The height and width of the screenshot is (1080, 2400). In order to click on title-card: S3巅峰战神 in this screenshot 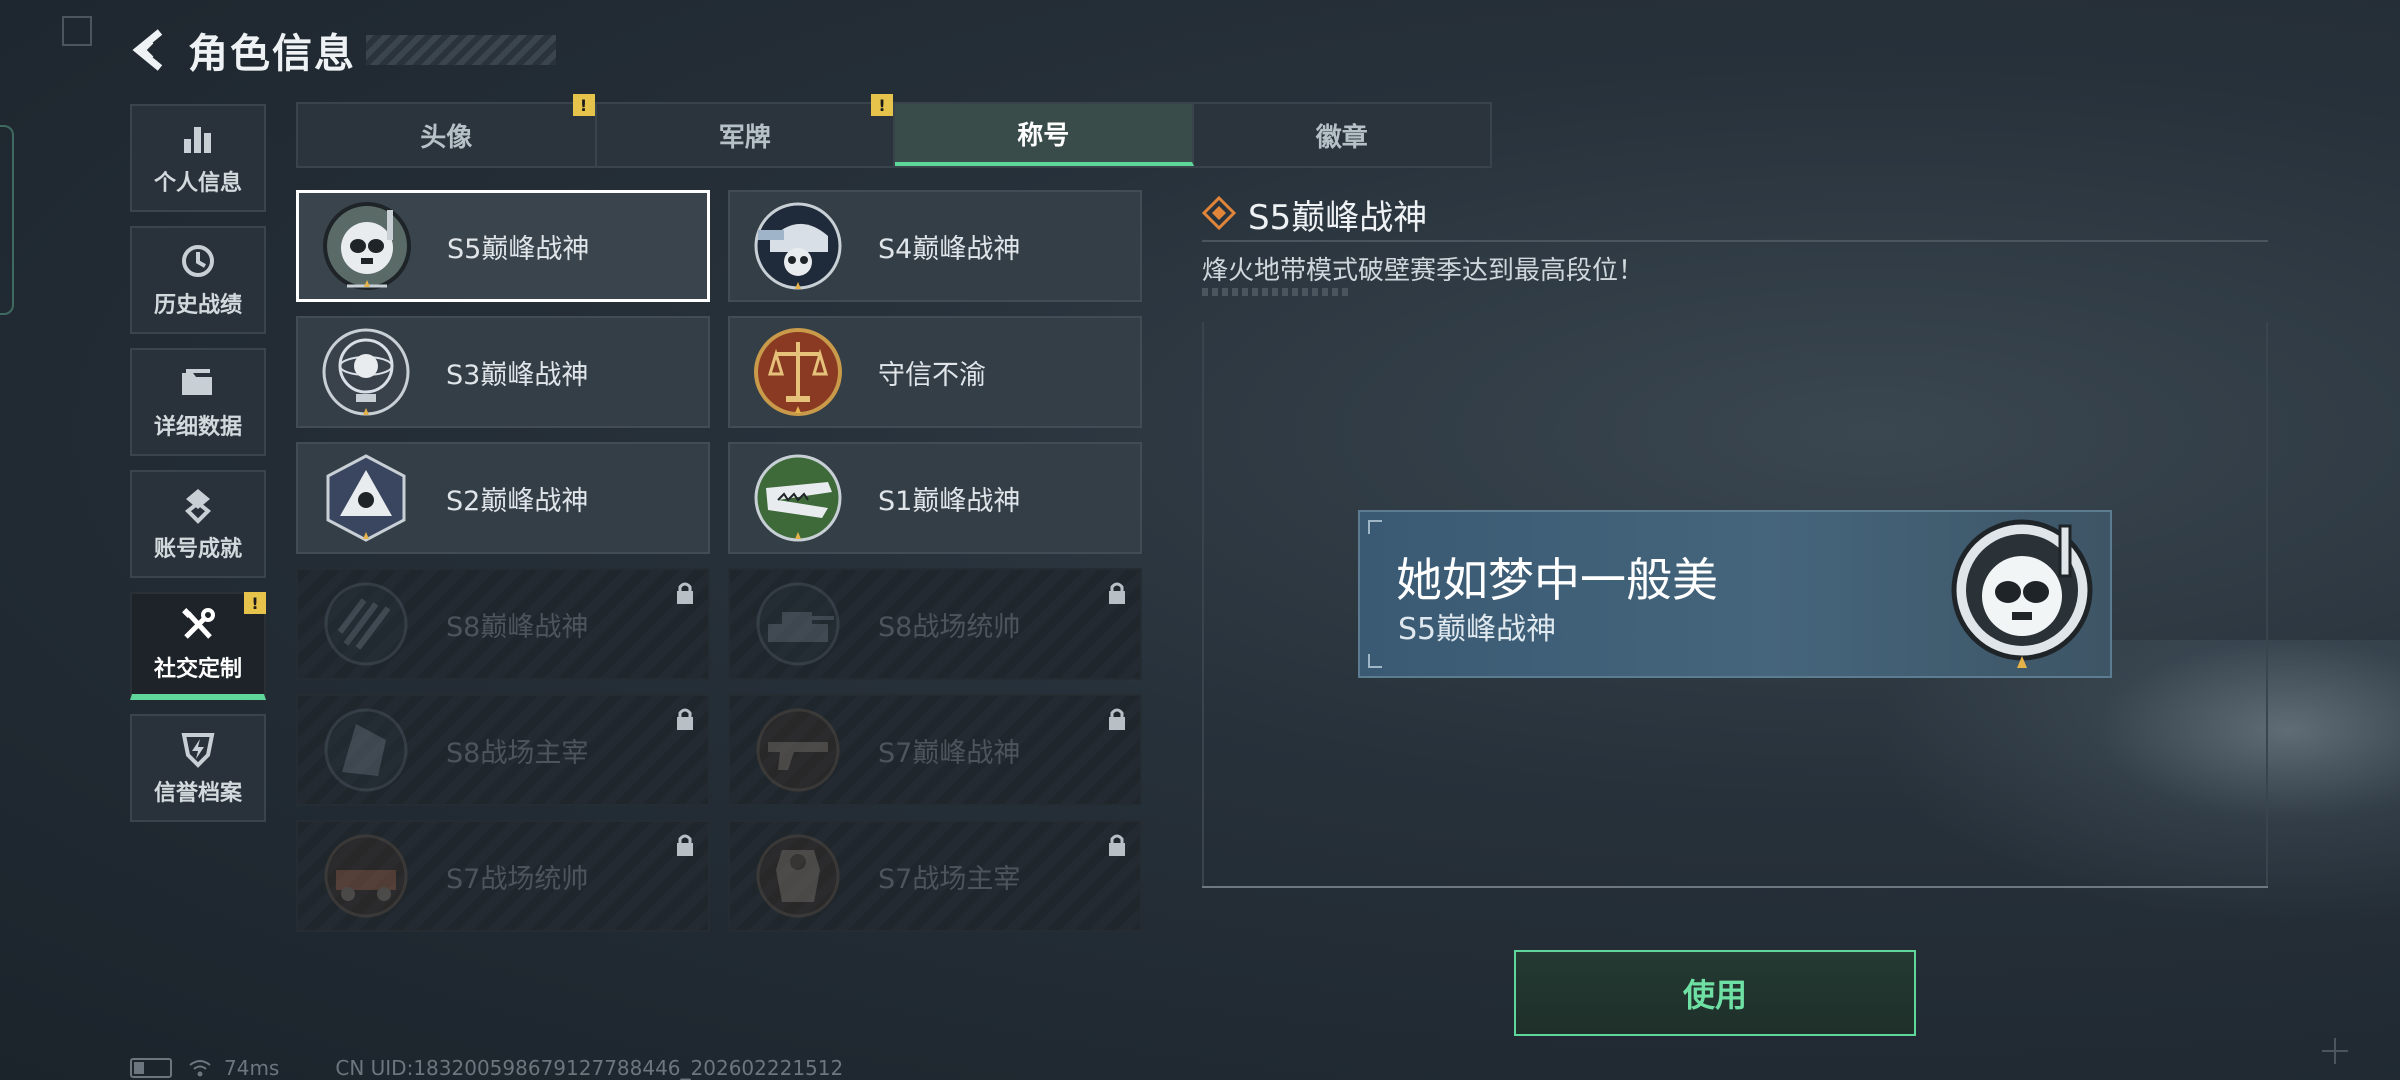, I will do `click(503, 372)`.